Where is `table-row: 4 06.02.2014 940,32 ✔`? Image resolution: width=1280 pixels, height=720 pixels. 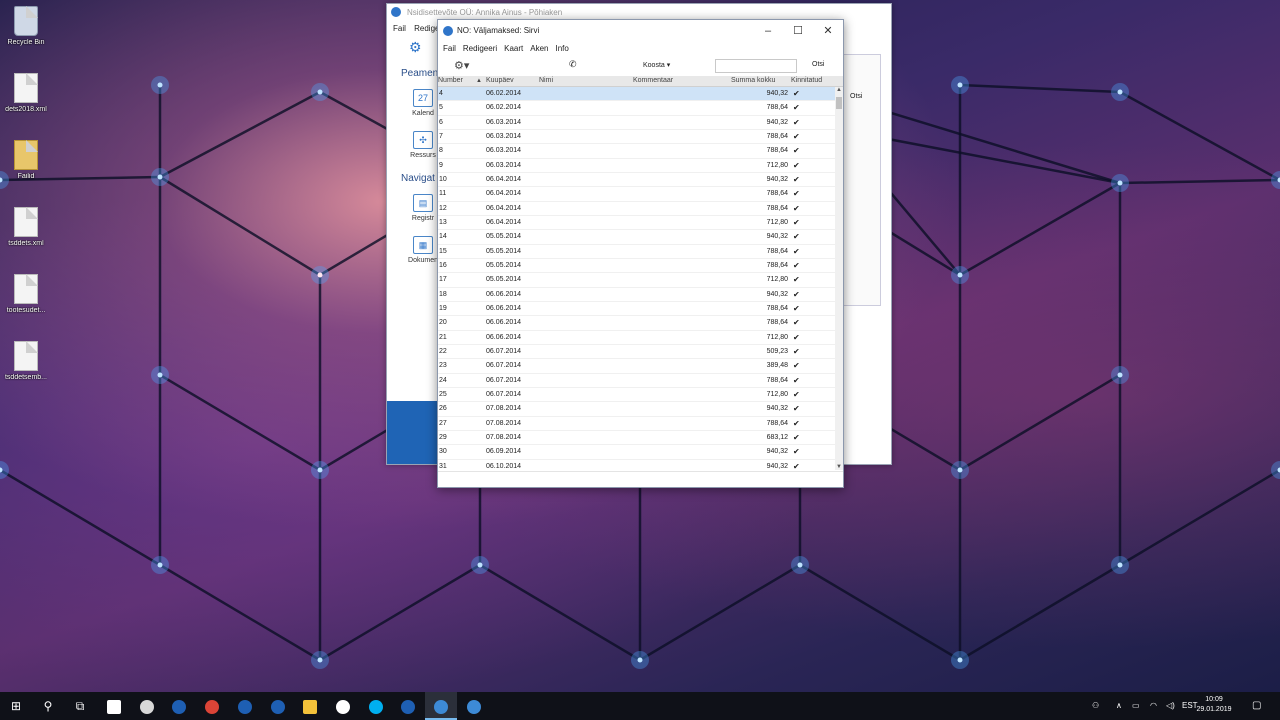 table-row: 4 06.02.2014 940,32 ✔ is located at coordinates (636, 94).